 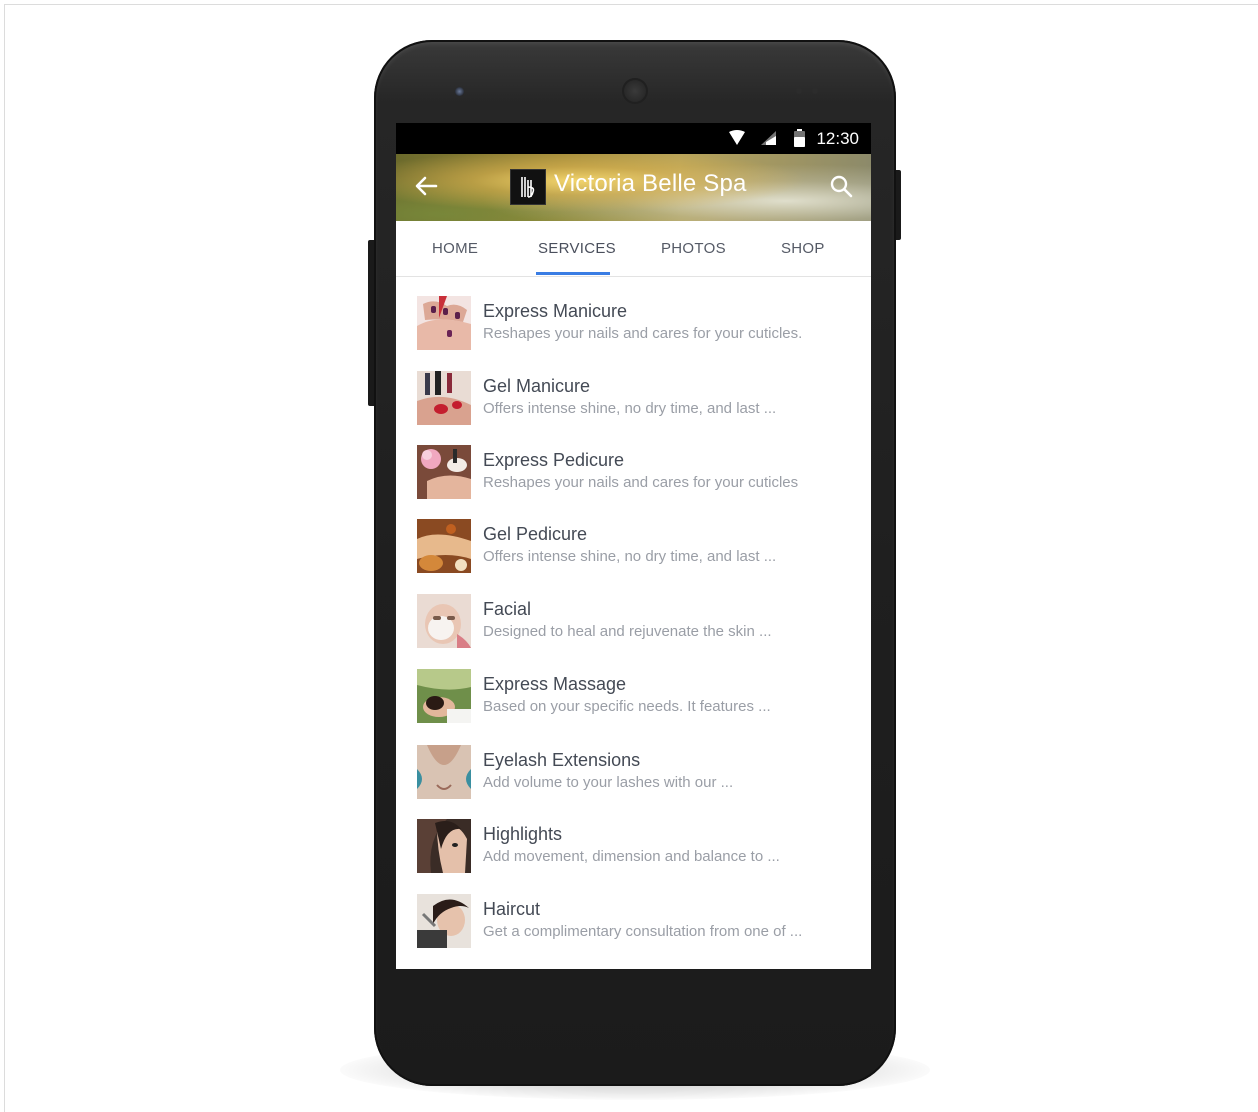 What do you see at coordinates (633, 138) in the screenshot?
I see `status-bar: 12:30` at bounding box center [633, 138].